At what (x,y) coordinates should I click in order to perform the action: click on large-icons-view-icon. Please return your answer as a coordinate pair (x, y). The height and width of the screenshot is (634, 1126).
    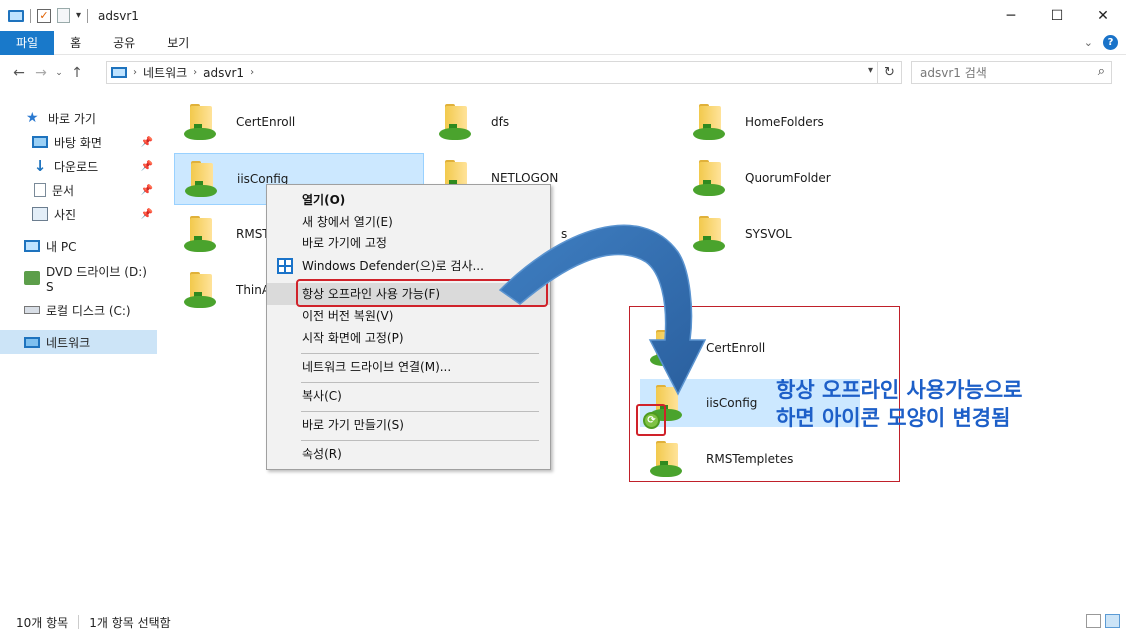
    Looking at the image, I should click on (1112, 621).